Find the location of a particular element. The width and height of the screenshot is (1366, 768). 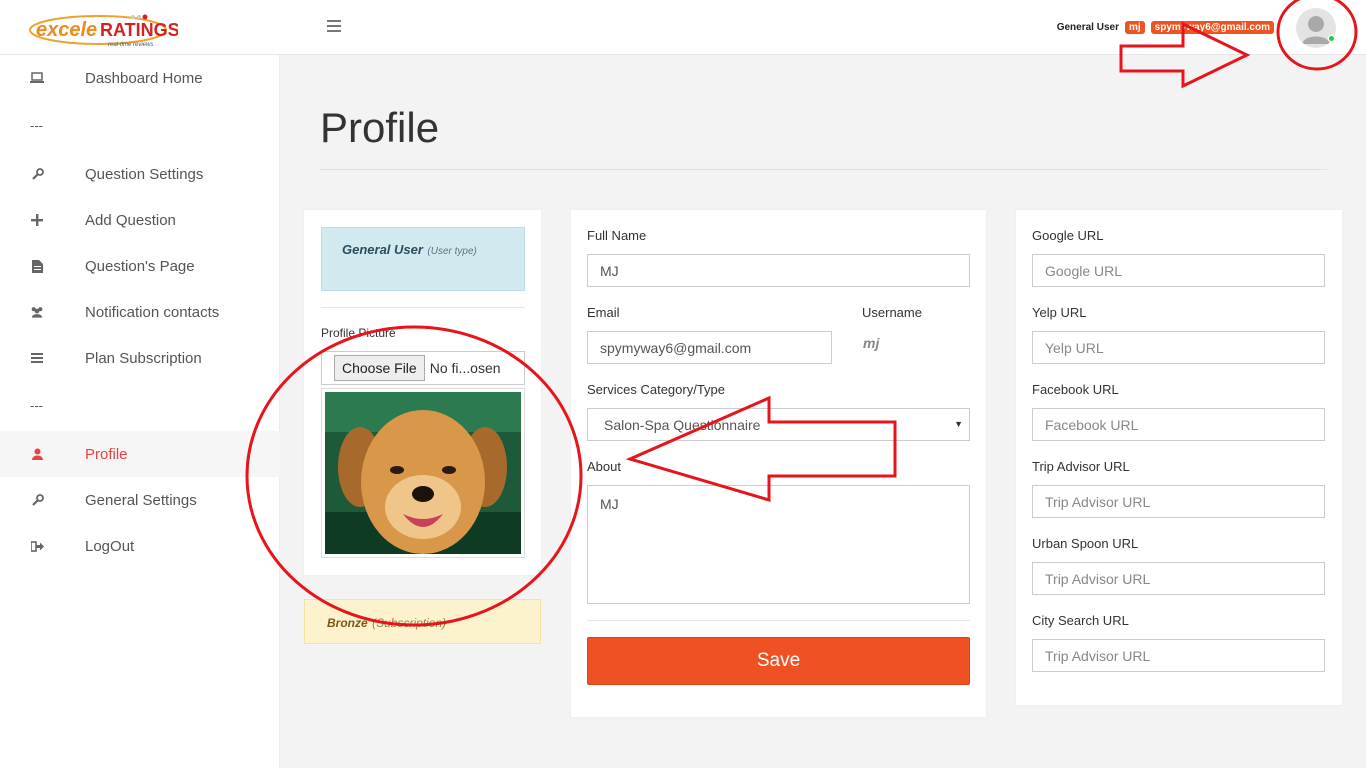

sidebar-item-label: Profile is located at coordinates (106, 454).